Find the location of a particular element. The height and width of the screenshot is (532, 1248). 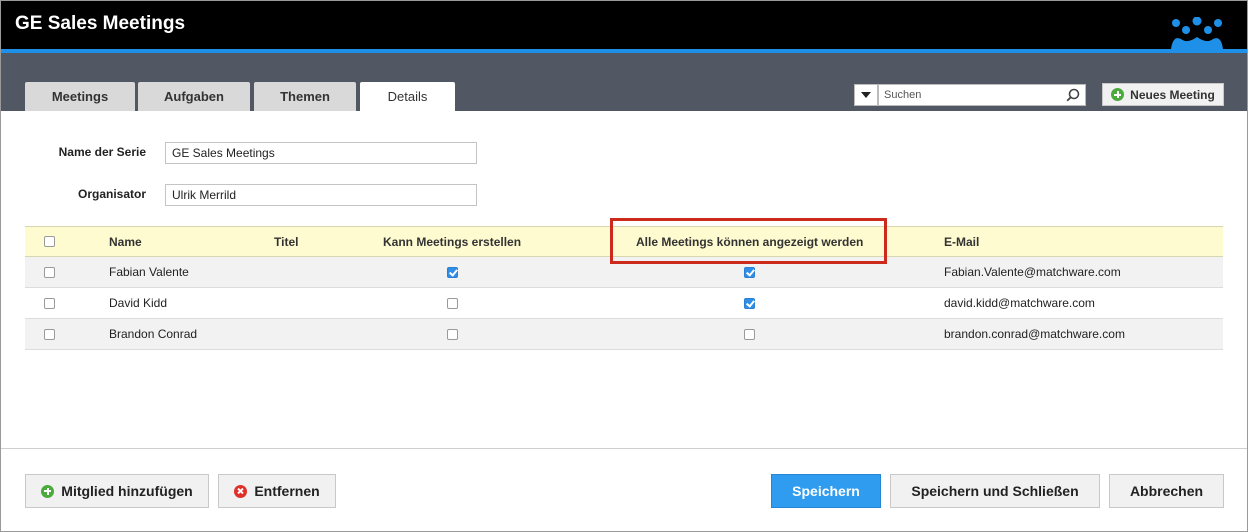

series-name-label: Name der Serie is located at coordinates (102, 152).